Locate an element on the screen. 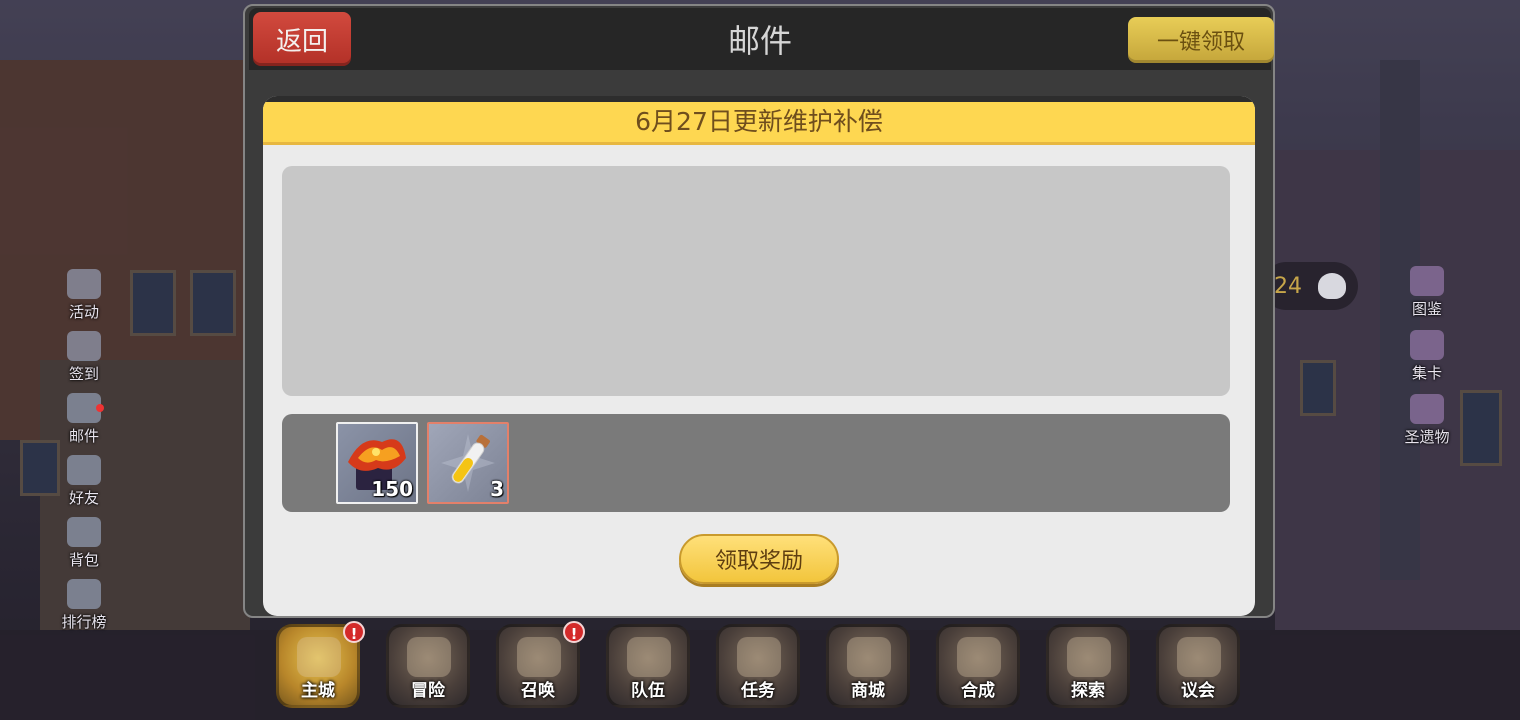  backpack-icon is located at coordinates (84, 532).